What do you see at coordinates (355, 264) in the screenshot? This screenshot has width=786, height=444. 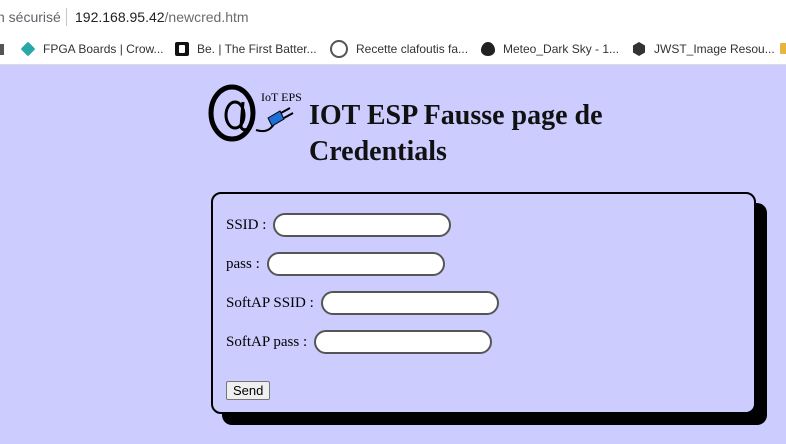 I see `pass-input` at bounding box center [355, 264].